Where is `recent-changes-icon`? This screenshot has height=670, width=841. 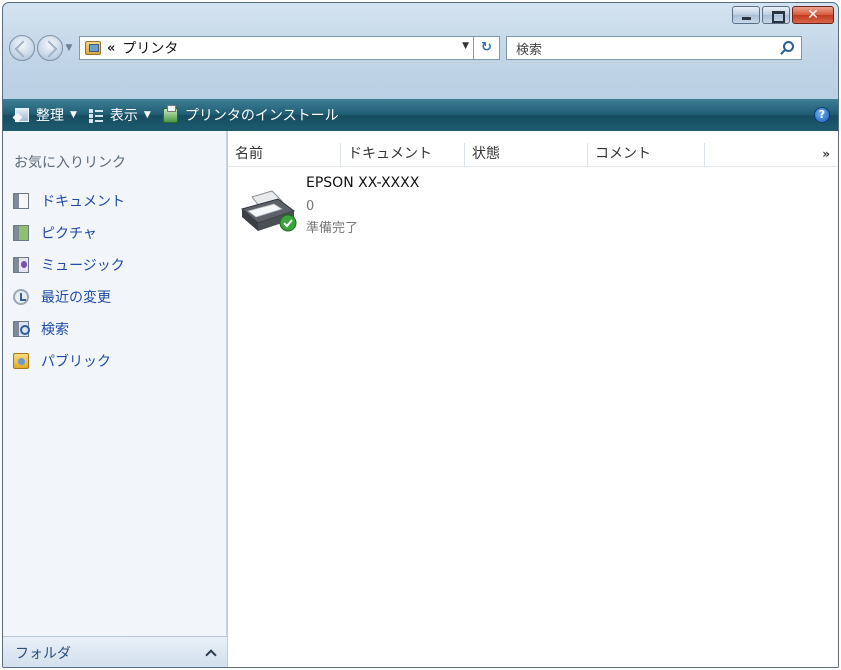
recent-changes-icon is located at coordinates (21, 297).